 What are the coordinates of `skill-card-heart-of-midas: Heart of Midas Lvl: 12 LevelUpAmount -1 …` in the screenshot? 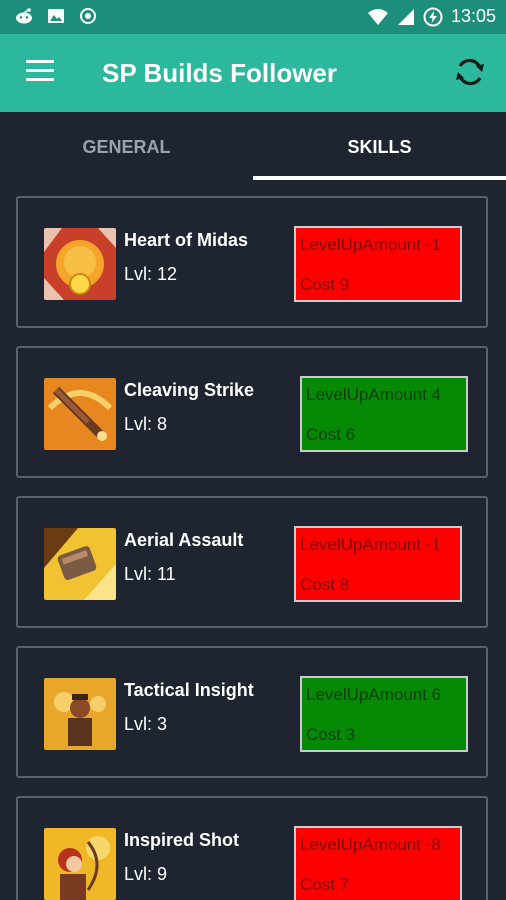 It's located at (252, 262).